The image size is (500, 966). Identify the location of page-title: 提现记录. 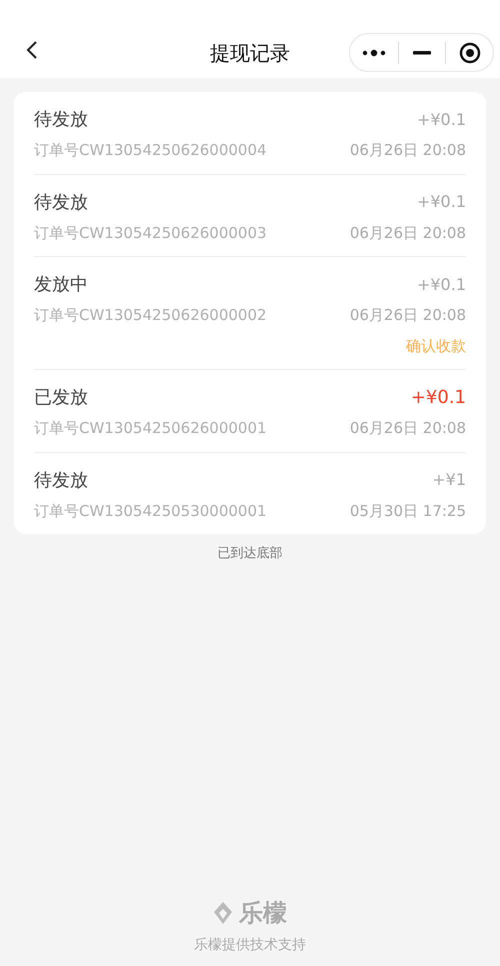
(250, 53).